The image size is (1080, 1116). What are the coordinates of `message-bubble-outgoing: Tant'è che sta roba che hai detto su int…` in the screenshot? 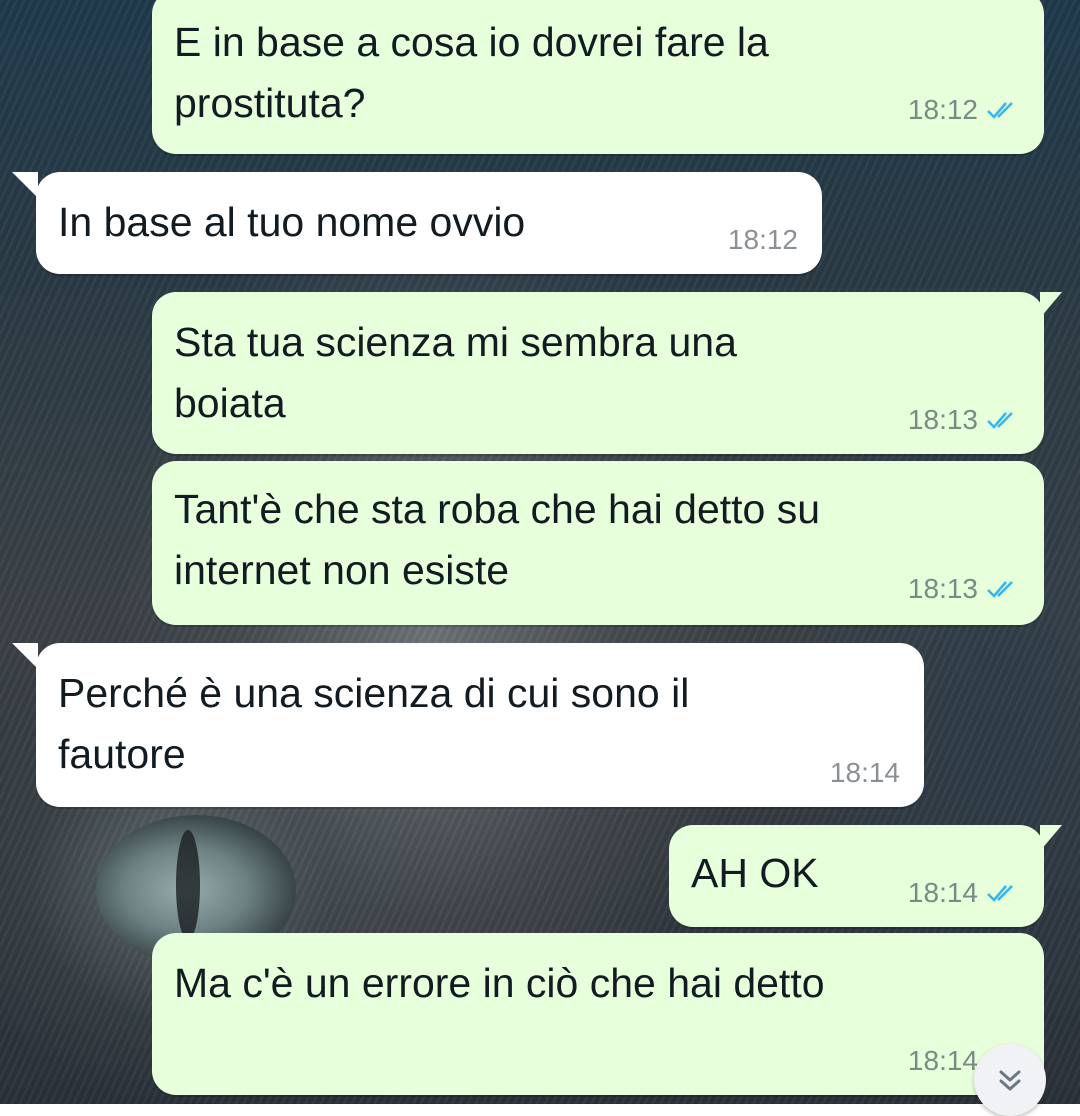 It's located at (598, 543).